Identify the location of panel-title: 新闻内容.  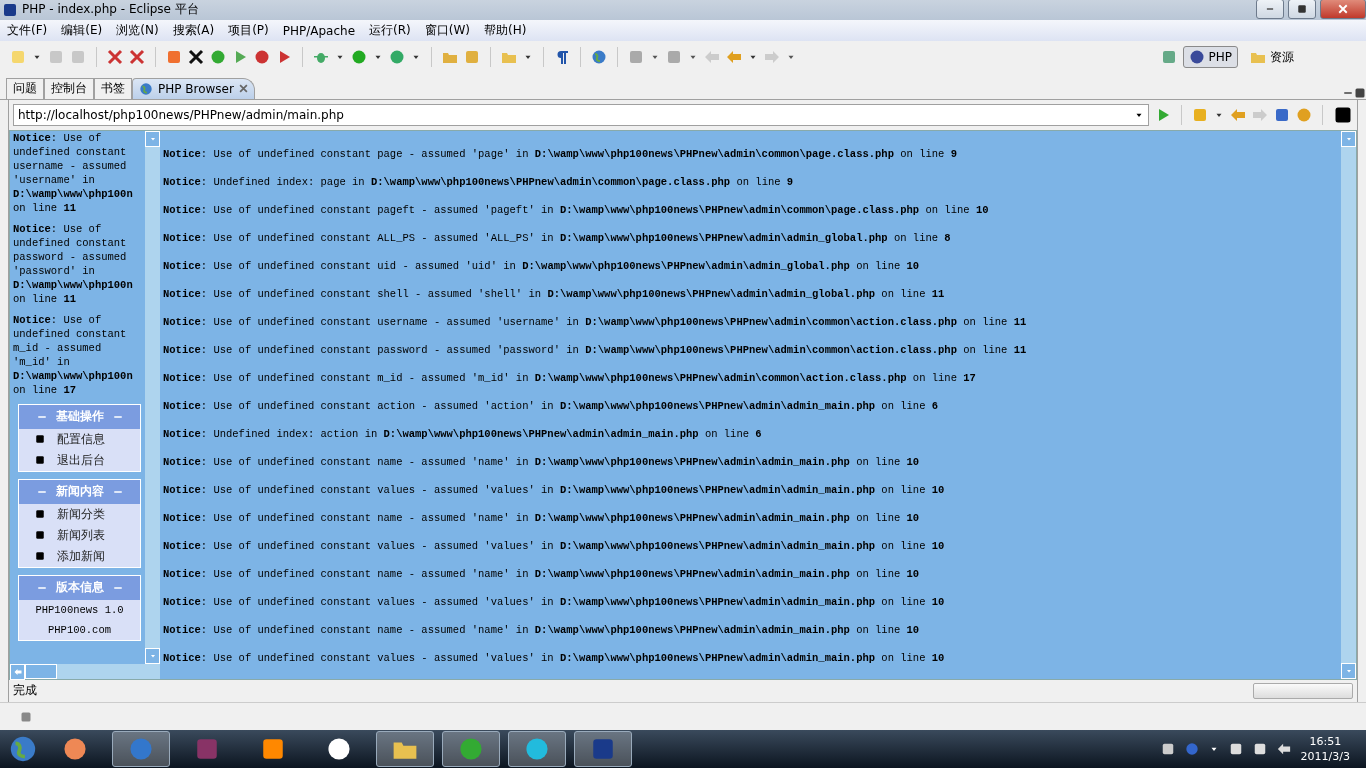
(79, 492).